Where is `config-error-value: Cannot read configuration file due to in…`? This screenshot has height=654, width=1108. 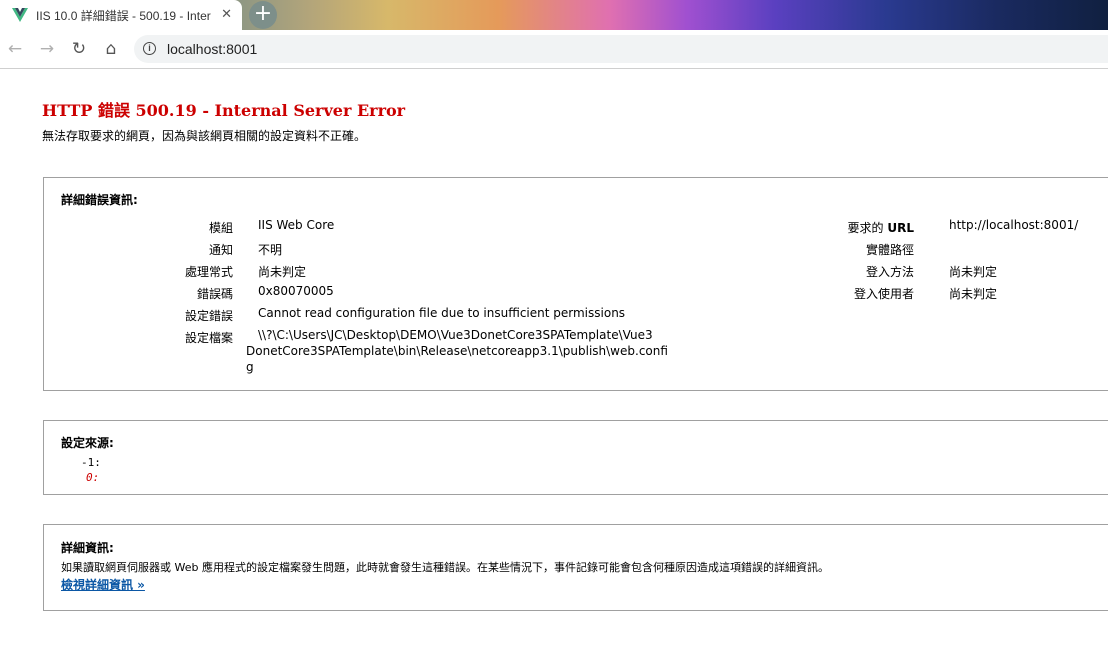
config-error-value: Cannot read configuration file due to in… is located at coordinates (442, 313).